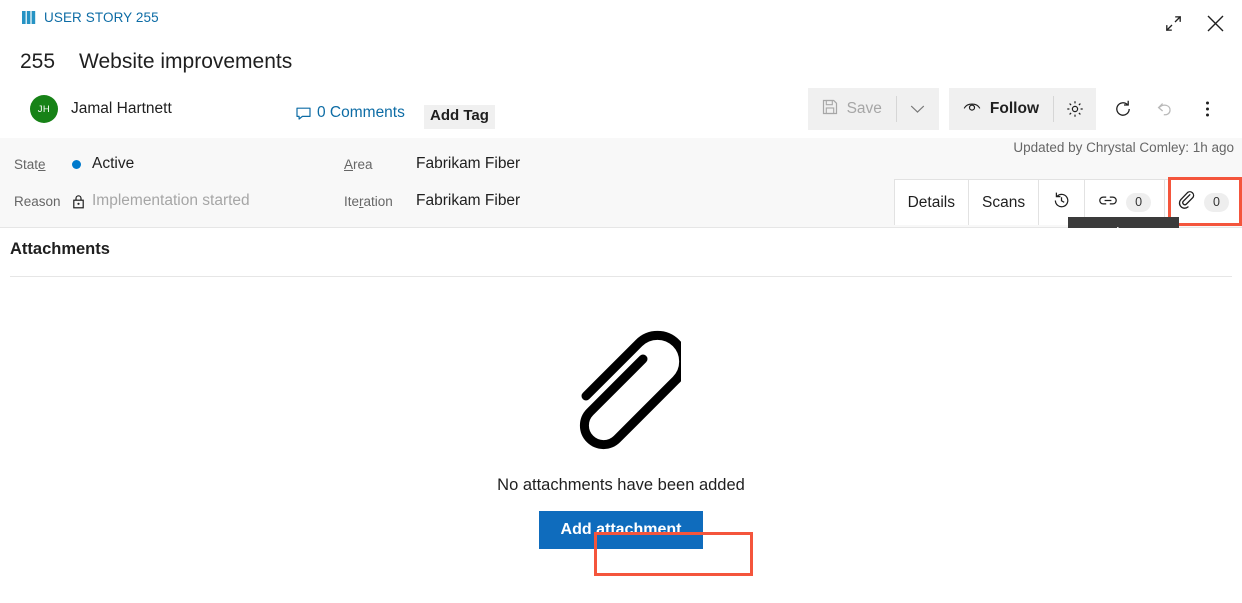 Image resolution: width=1242 pixels, height=603 pixels. Describe the element at coordinates (1075, 109) in the screenshot. I see `gear-icon` at that location.